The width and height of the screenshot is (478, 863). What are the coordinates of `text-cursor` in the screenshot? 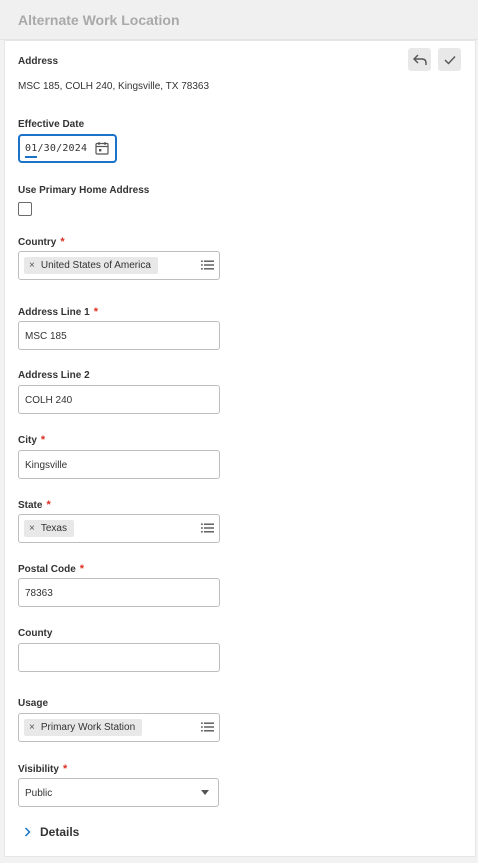 It's located at (31, 157).